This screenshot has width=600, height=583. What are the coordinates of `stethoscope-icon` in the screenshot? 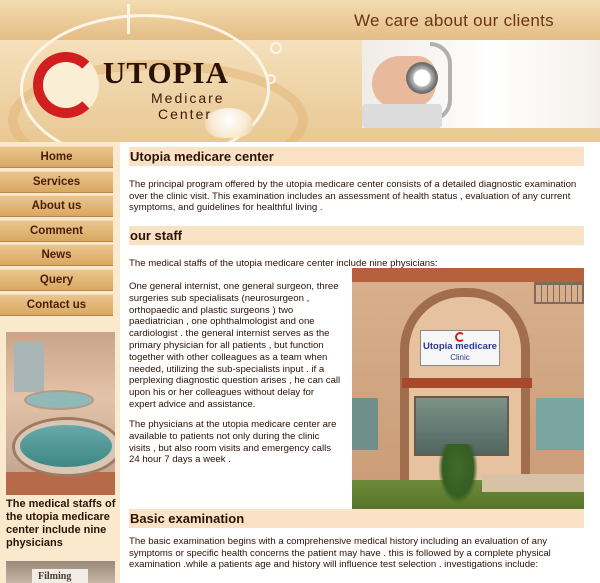 It's located at (422, 78).